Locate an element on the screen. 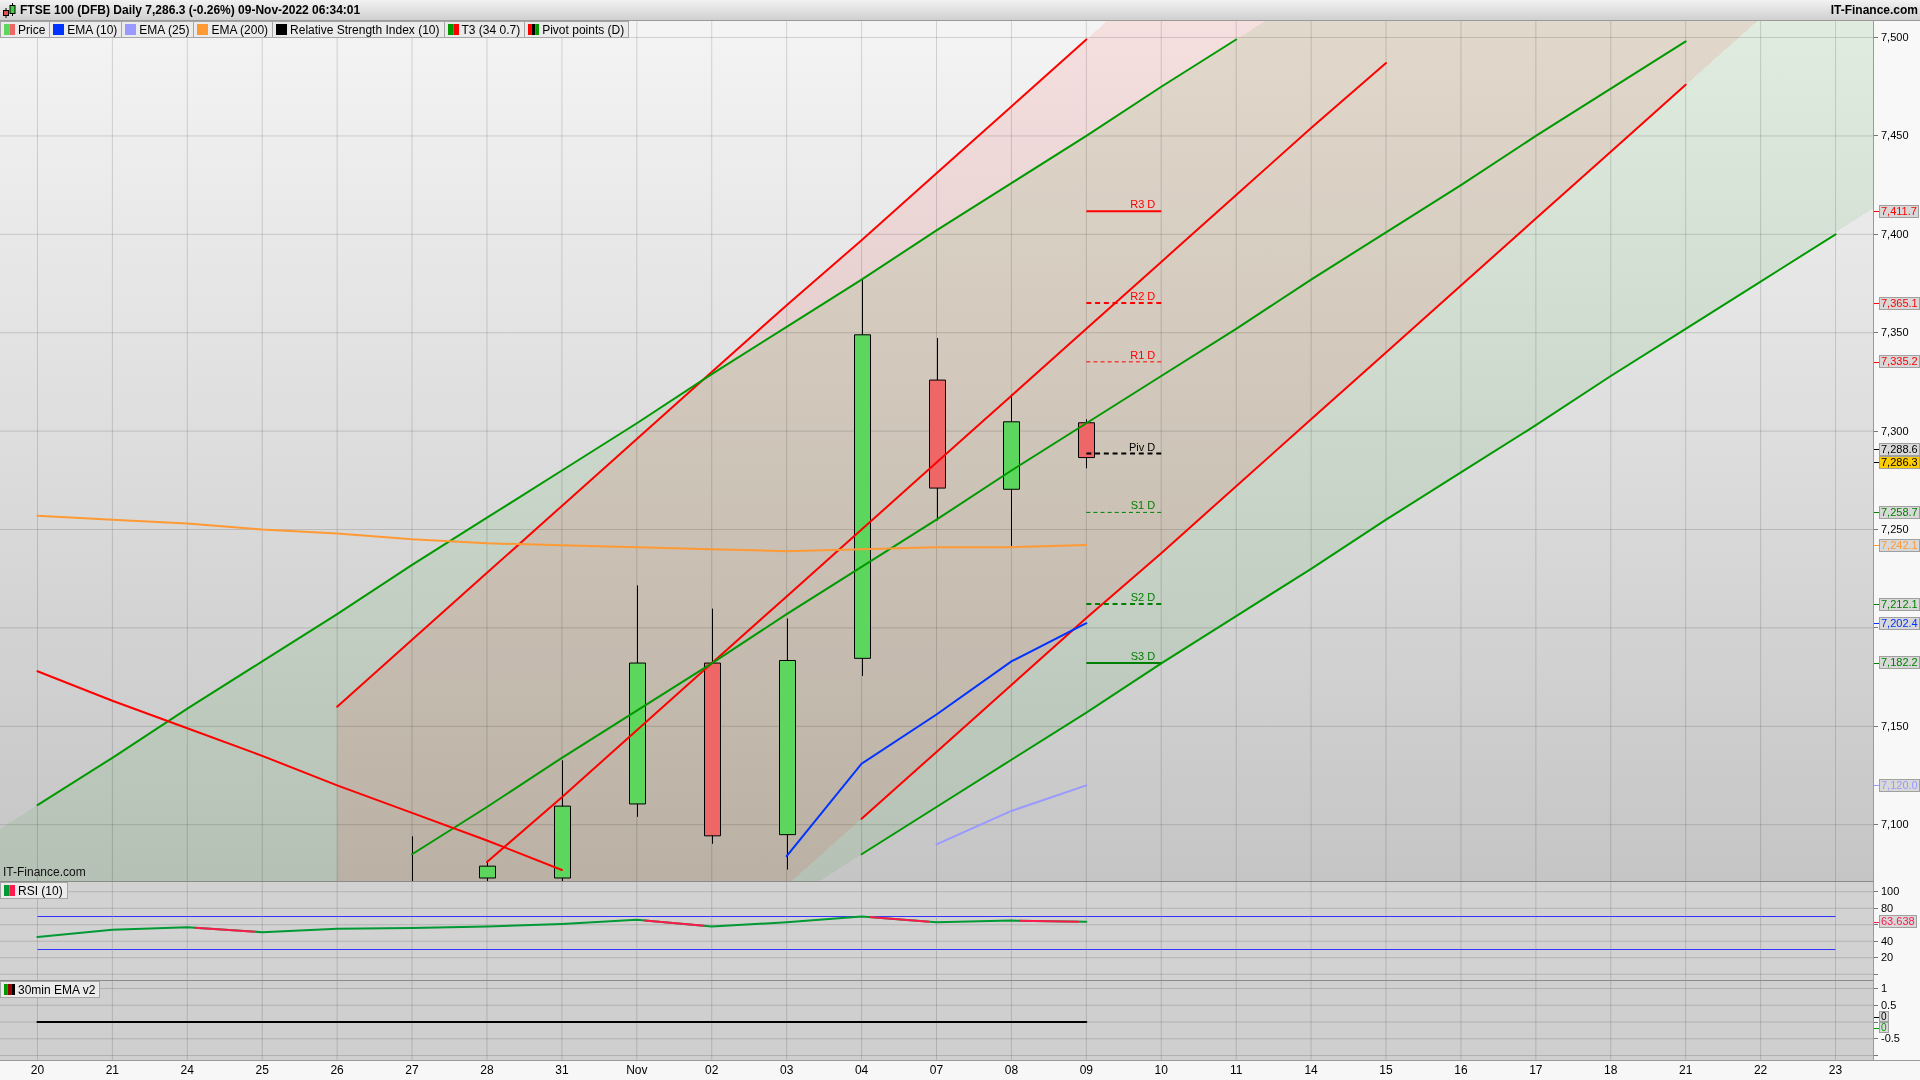 The image size is (1920, 1080). axis-marker: 7,202.4 is located at coordinates (1899, 623).